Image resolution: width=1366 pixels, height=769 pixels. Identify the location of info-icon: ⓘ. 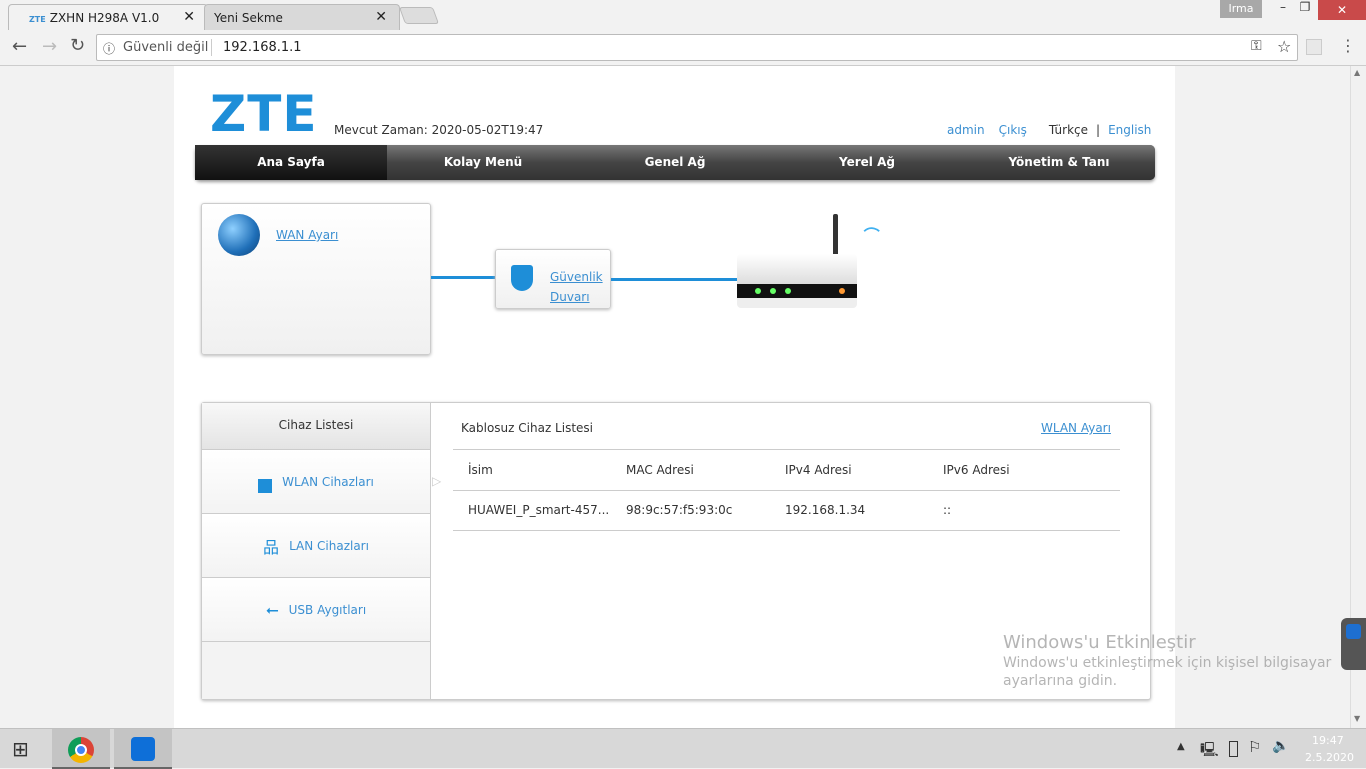
(109, 48).